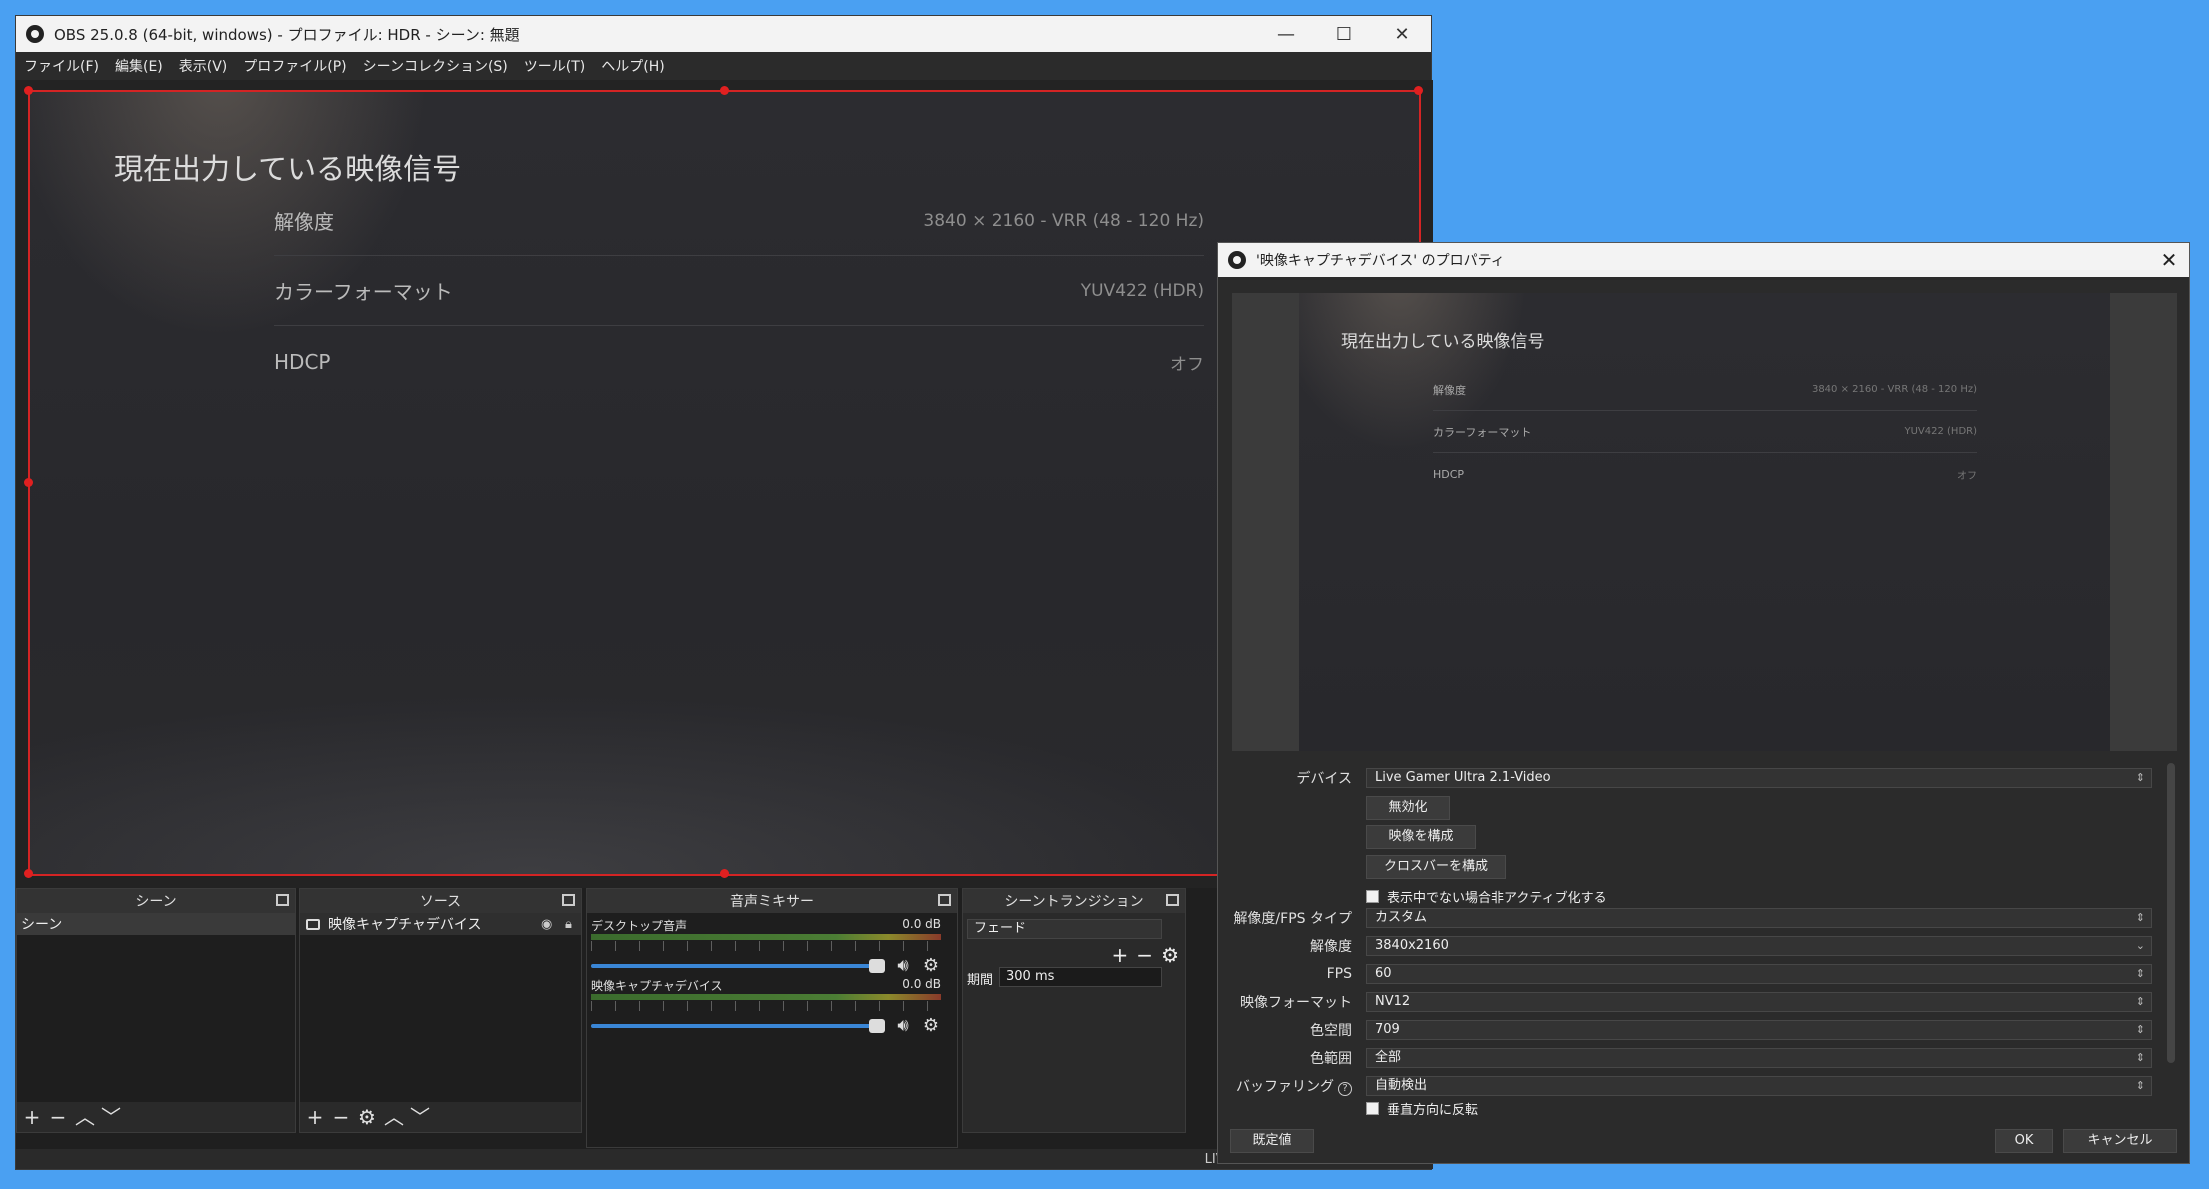 The image size is (2209, 1189). I want to click on scene-item: シーン, so click(156, 924).